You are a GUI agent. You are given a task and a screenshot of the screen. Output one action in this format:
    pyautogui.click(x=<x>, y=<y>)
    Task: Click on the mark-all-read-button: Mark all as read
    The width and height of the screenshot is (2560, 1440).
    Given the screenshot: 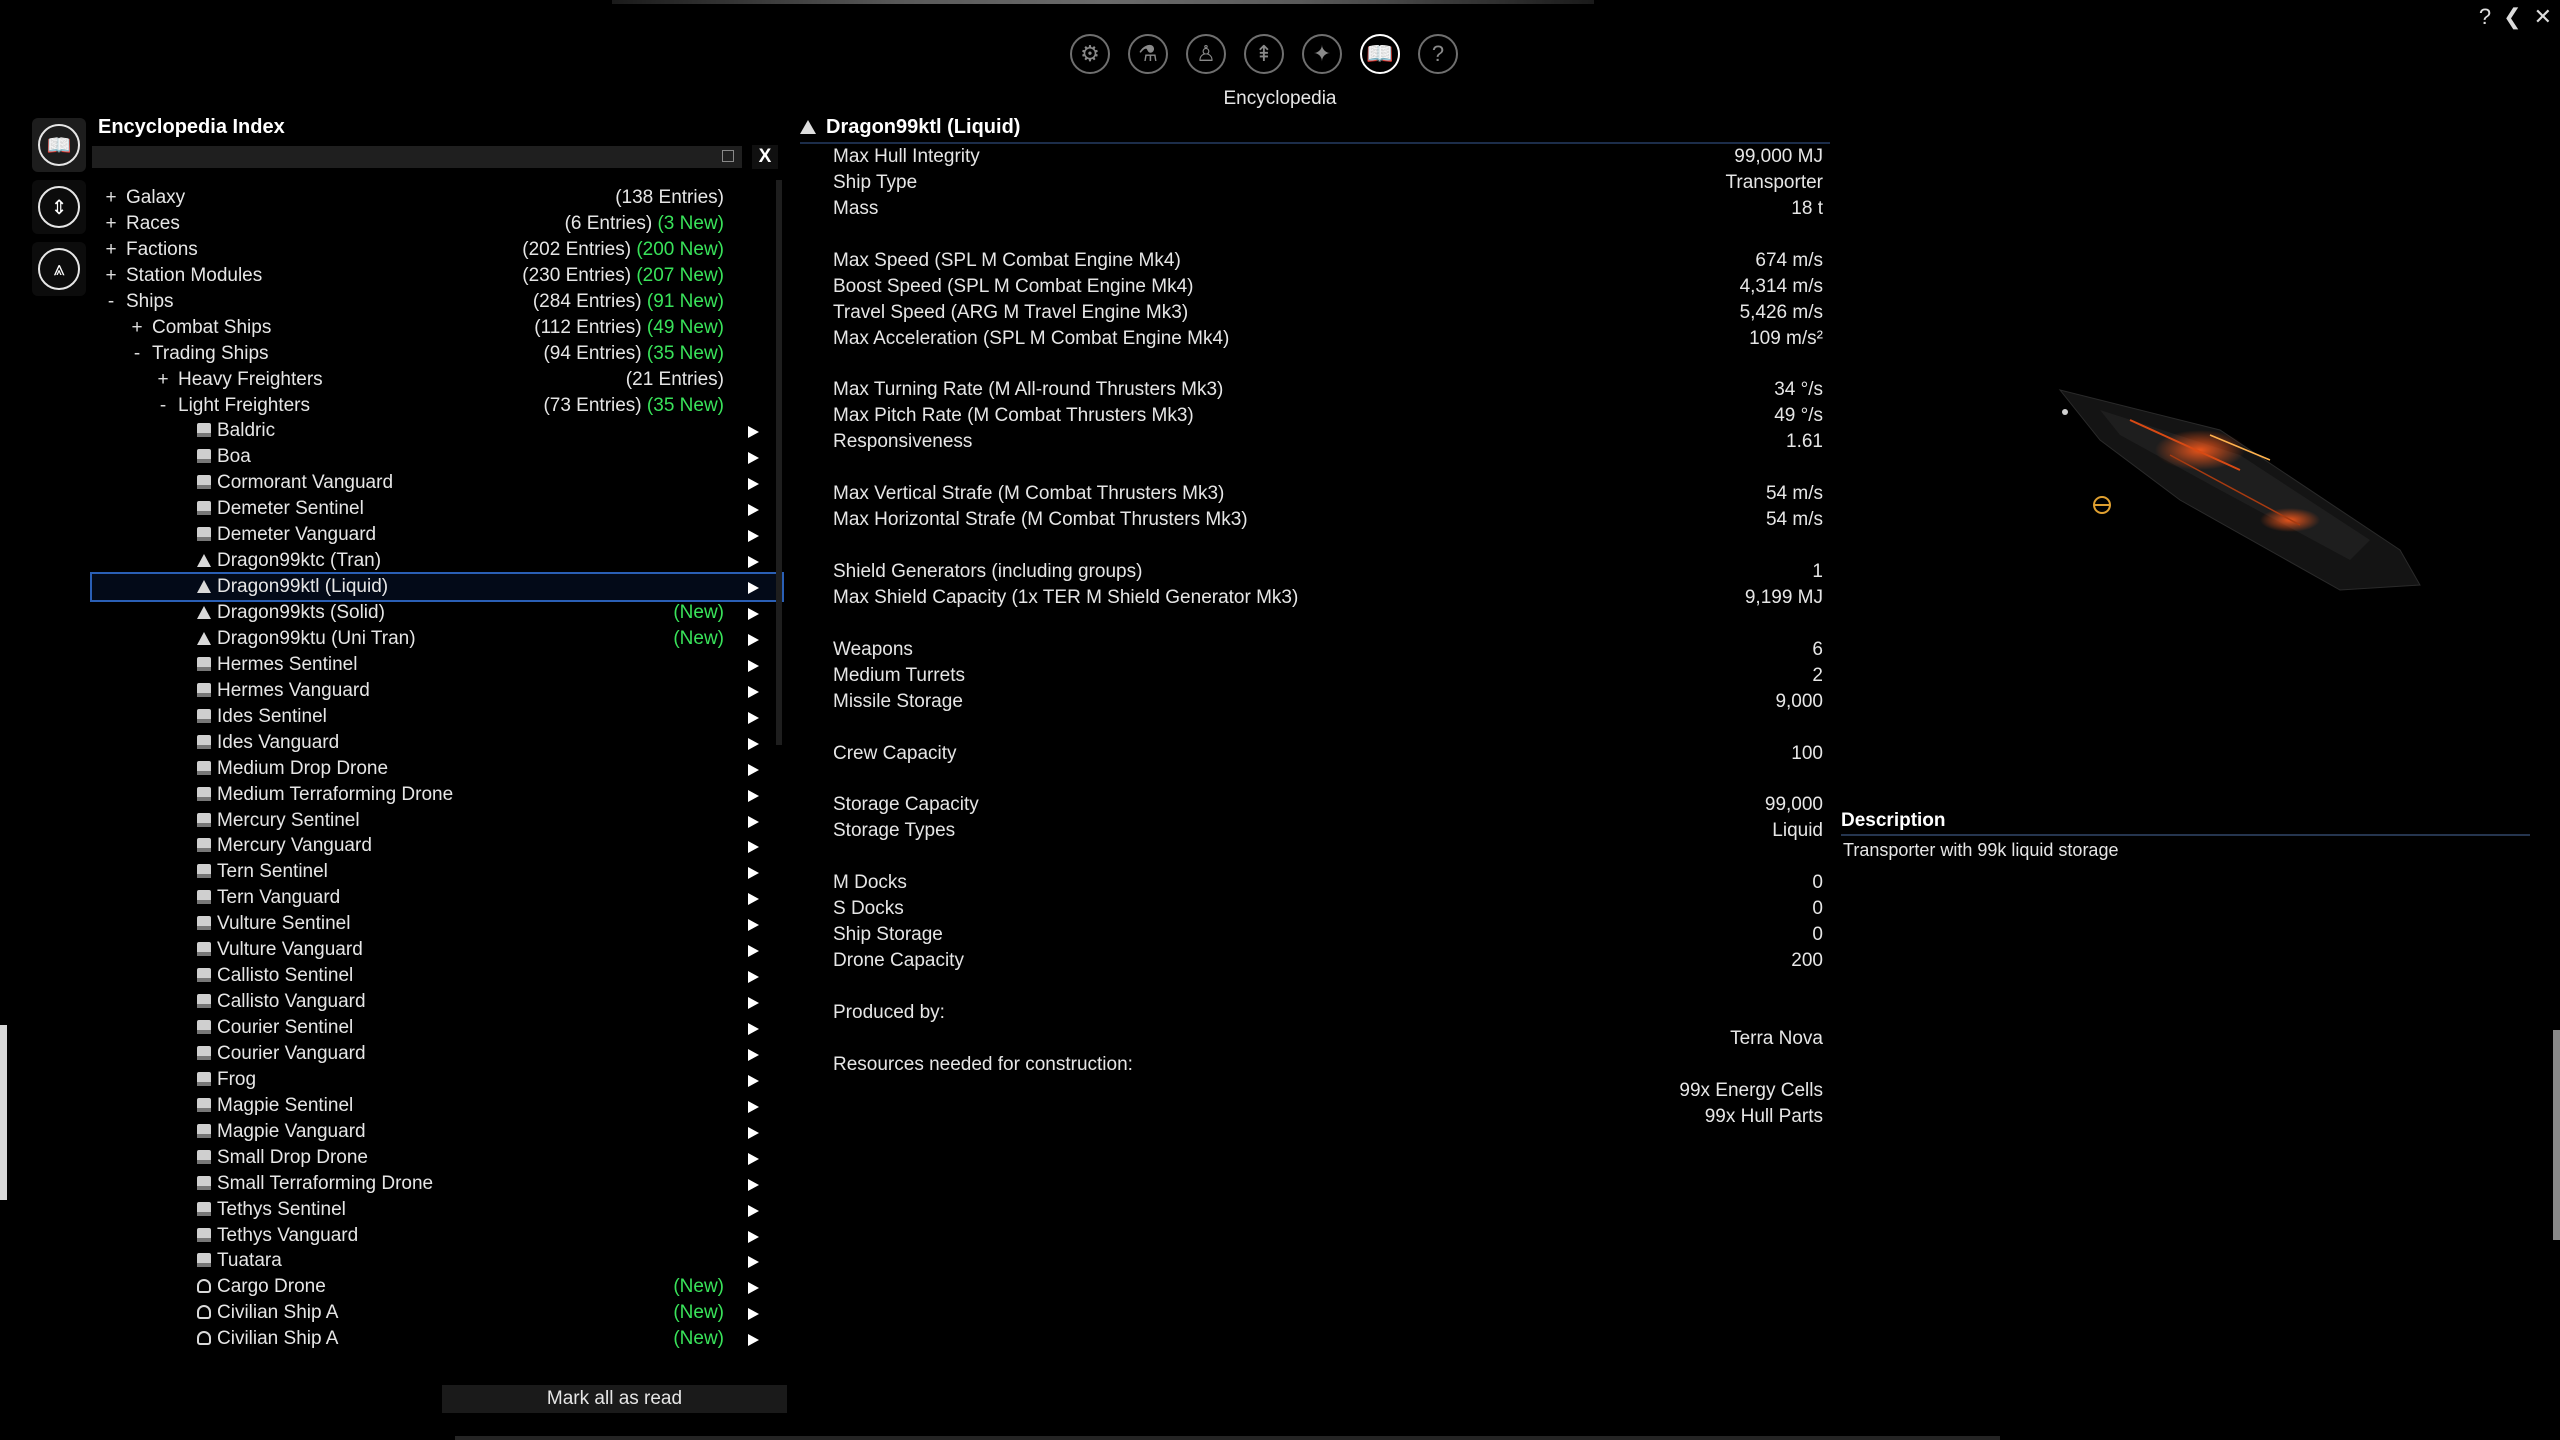 What is the action you would take?
    pyautogui.click(x=614, y=1399)
    